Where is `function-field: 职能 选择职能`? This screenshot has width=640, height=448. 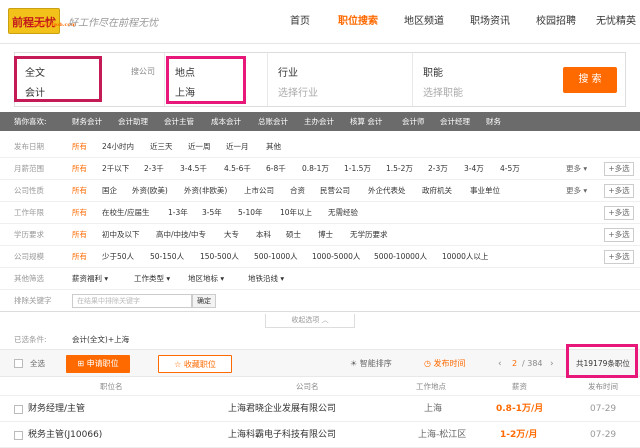
function-field: 职能 选择职能 is located at coordinates (478, 79).